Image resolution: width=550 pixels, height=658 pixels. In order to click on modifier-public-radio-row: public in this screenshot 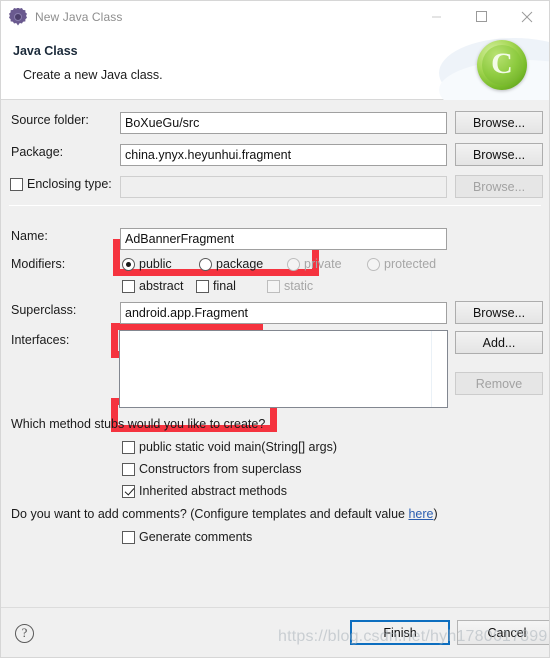, I will do `click(147, 264)`.